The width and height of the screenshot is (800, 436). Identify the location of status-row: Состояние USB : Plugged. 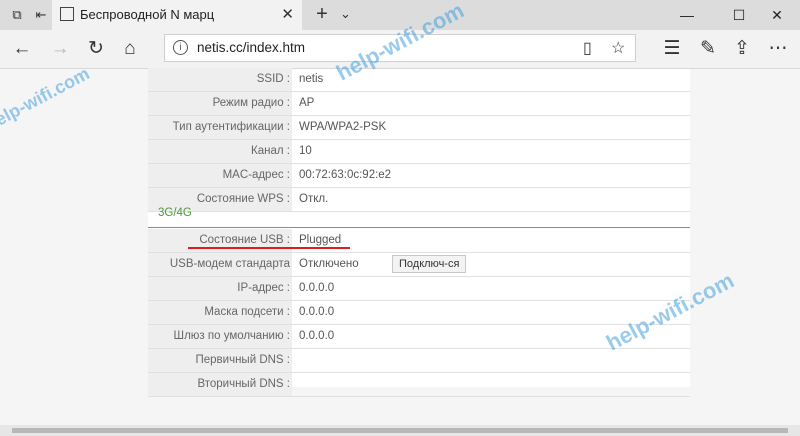
(419, 241).